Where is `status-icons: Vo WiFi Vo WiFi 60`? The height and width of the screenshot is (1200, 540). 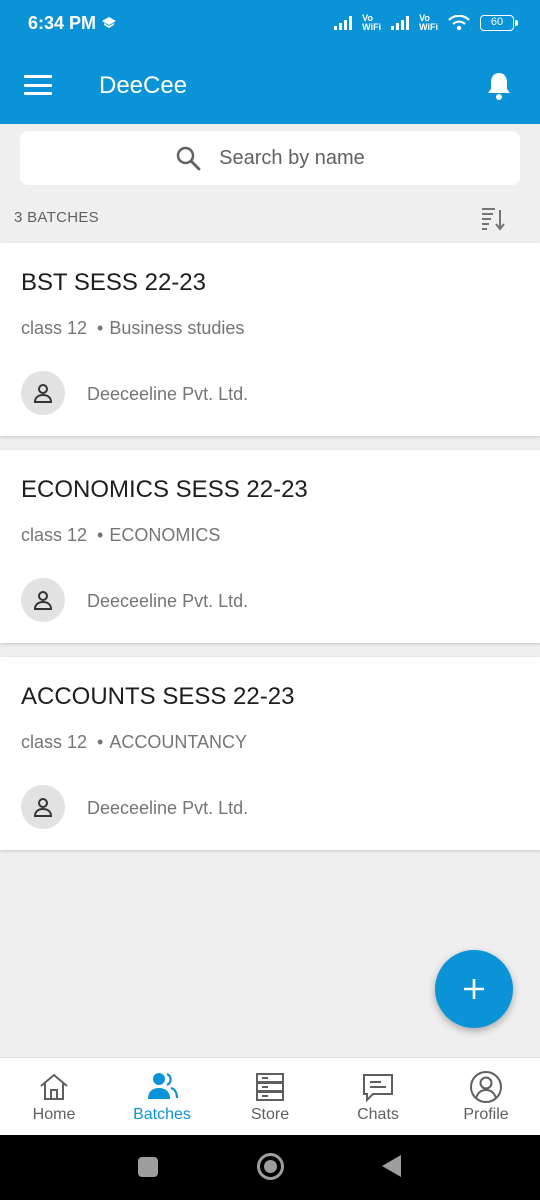
status-icons: Vo WiFi Vo WiFi 60 is located at coordinates (426, 22).